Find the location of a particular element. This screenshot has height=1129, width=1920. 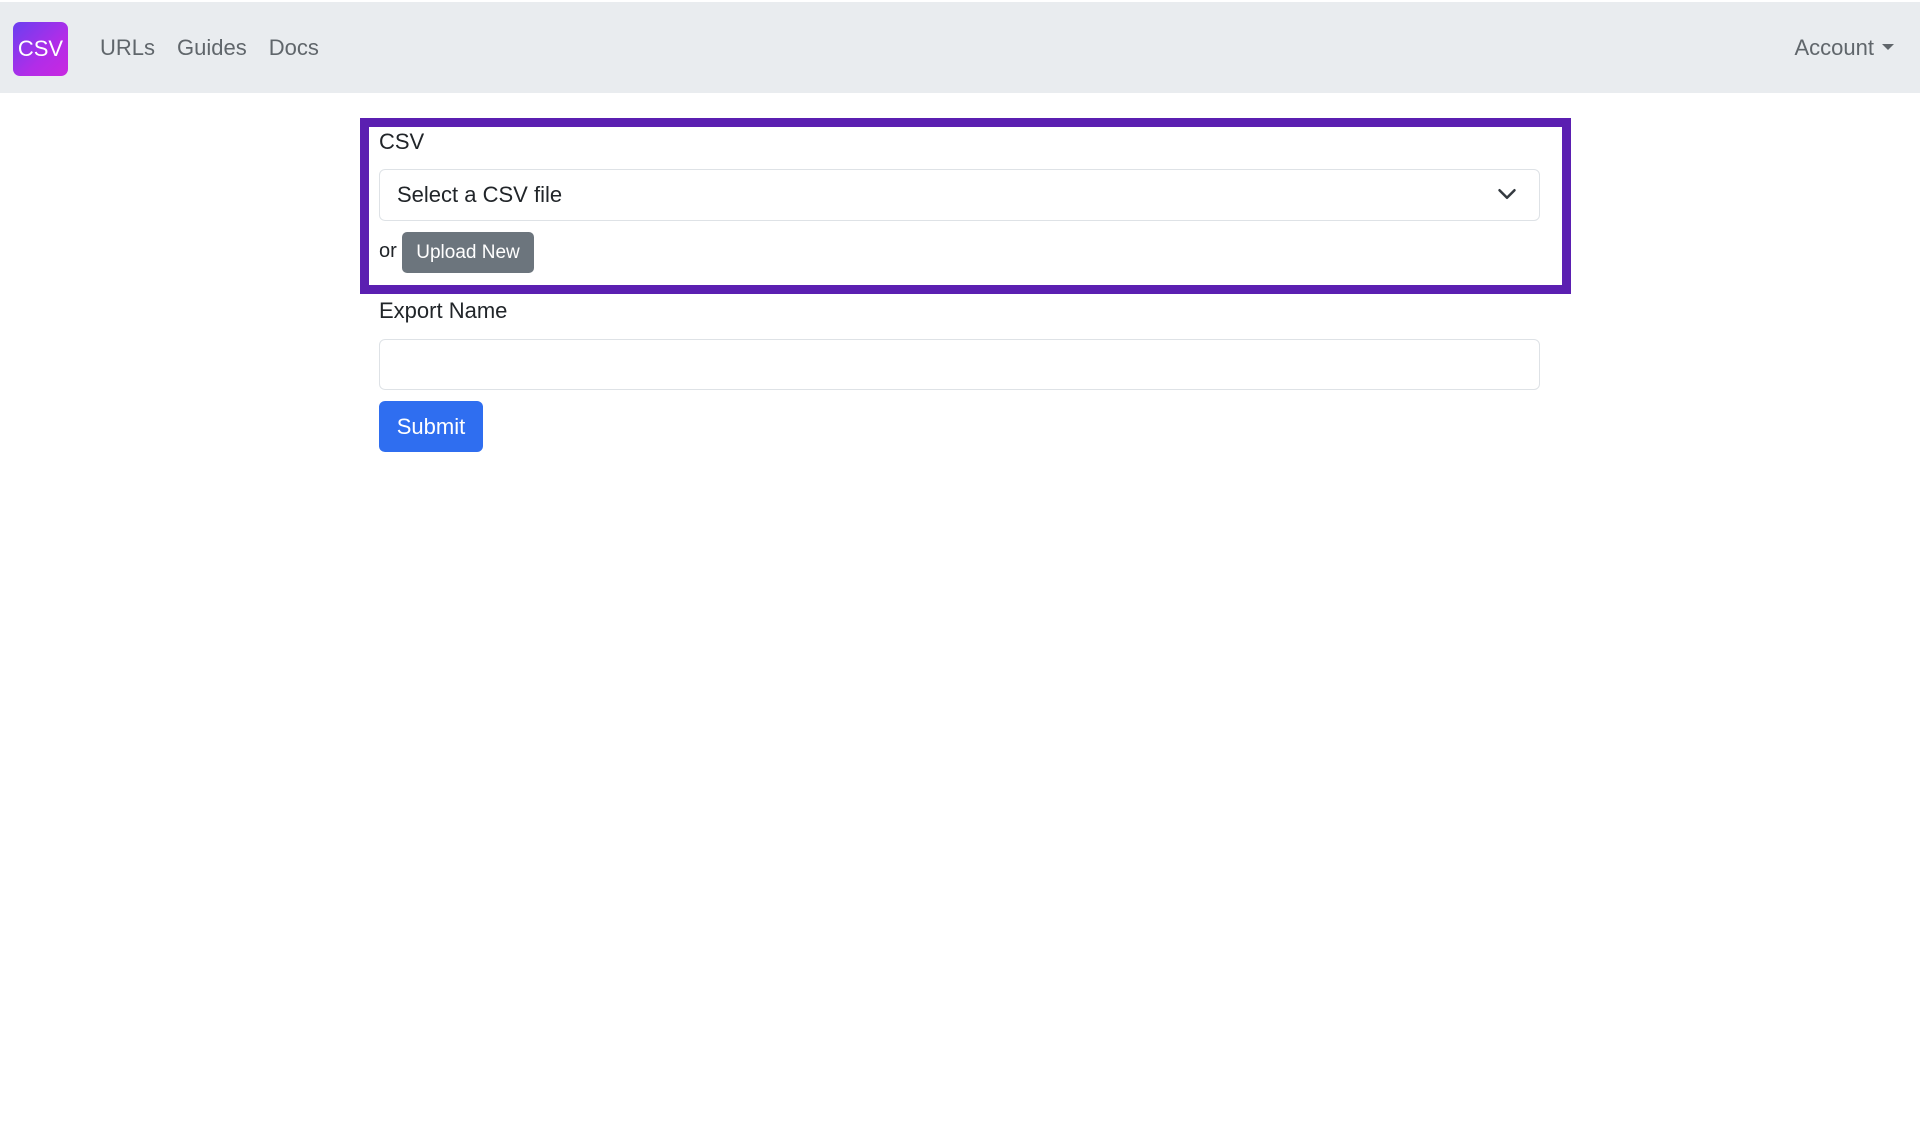

nav-link-urls: URLs is located at coordinates (127, 48).